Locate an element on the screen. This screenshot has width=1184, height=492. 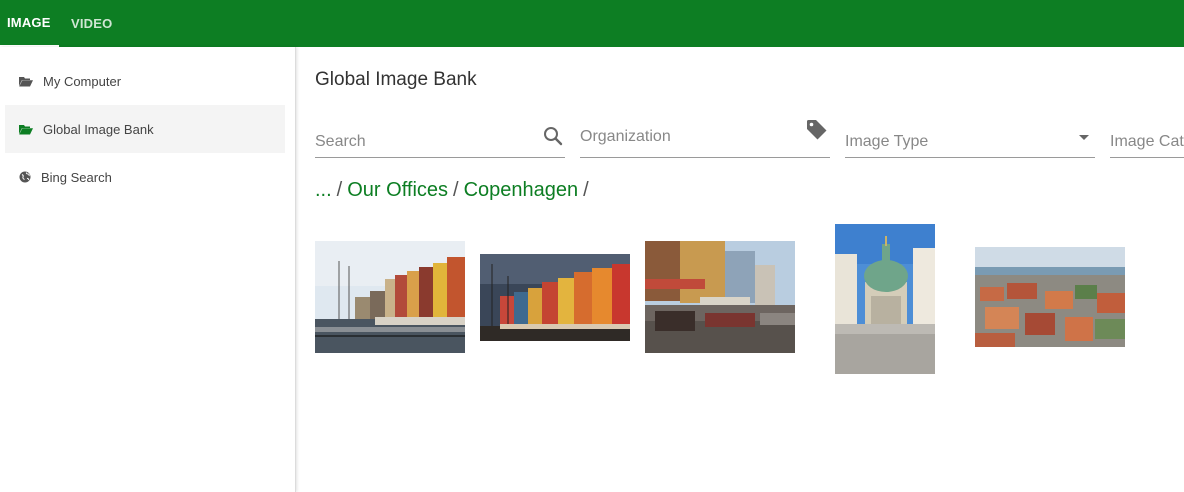
sidebar-item-label: My Computer is located at coordinates (82, 81).